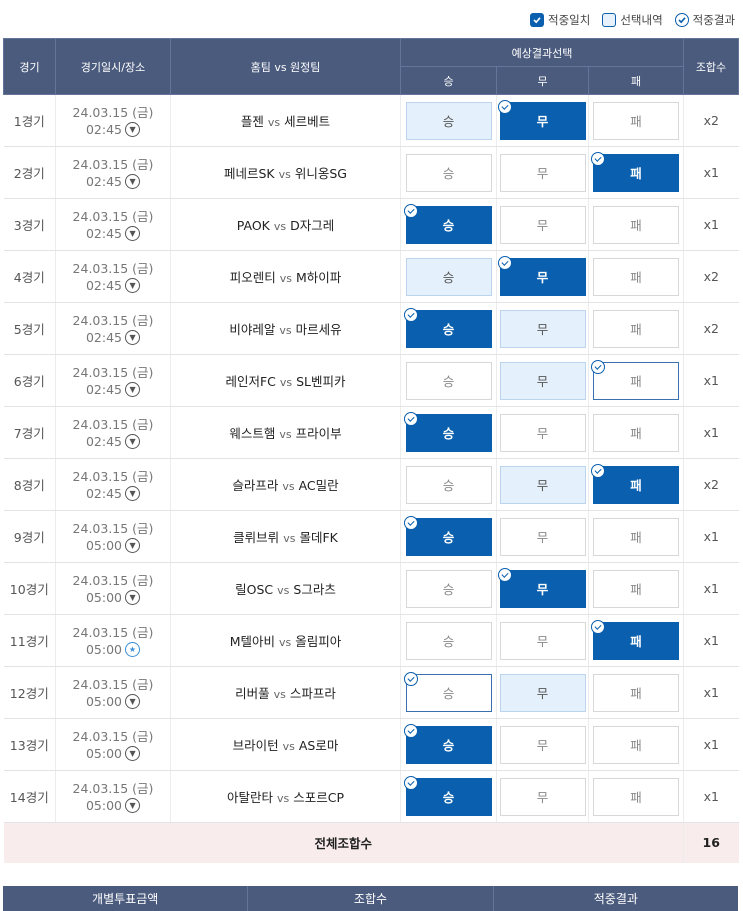 The image size is (743, 911). I want to click on game-teams: 아탈란타 vs 스포르CP, so click(285, 796).